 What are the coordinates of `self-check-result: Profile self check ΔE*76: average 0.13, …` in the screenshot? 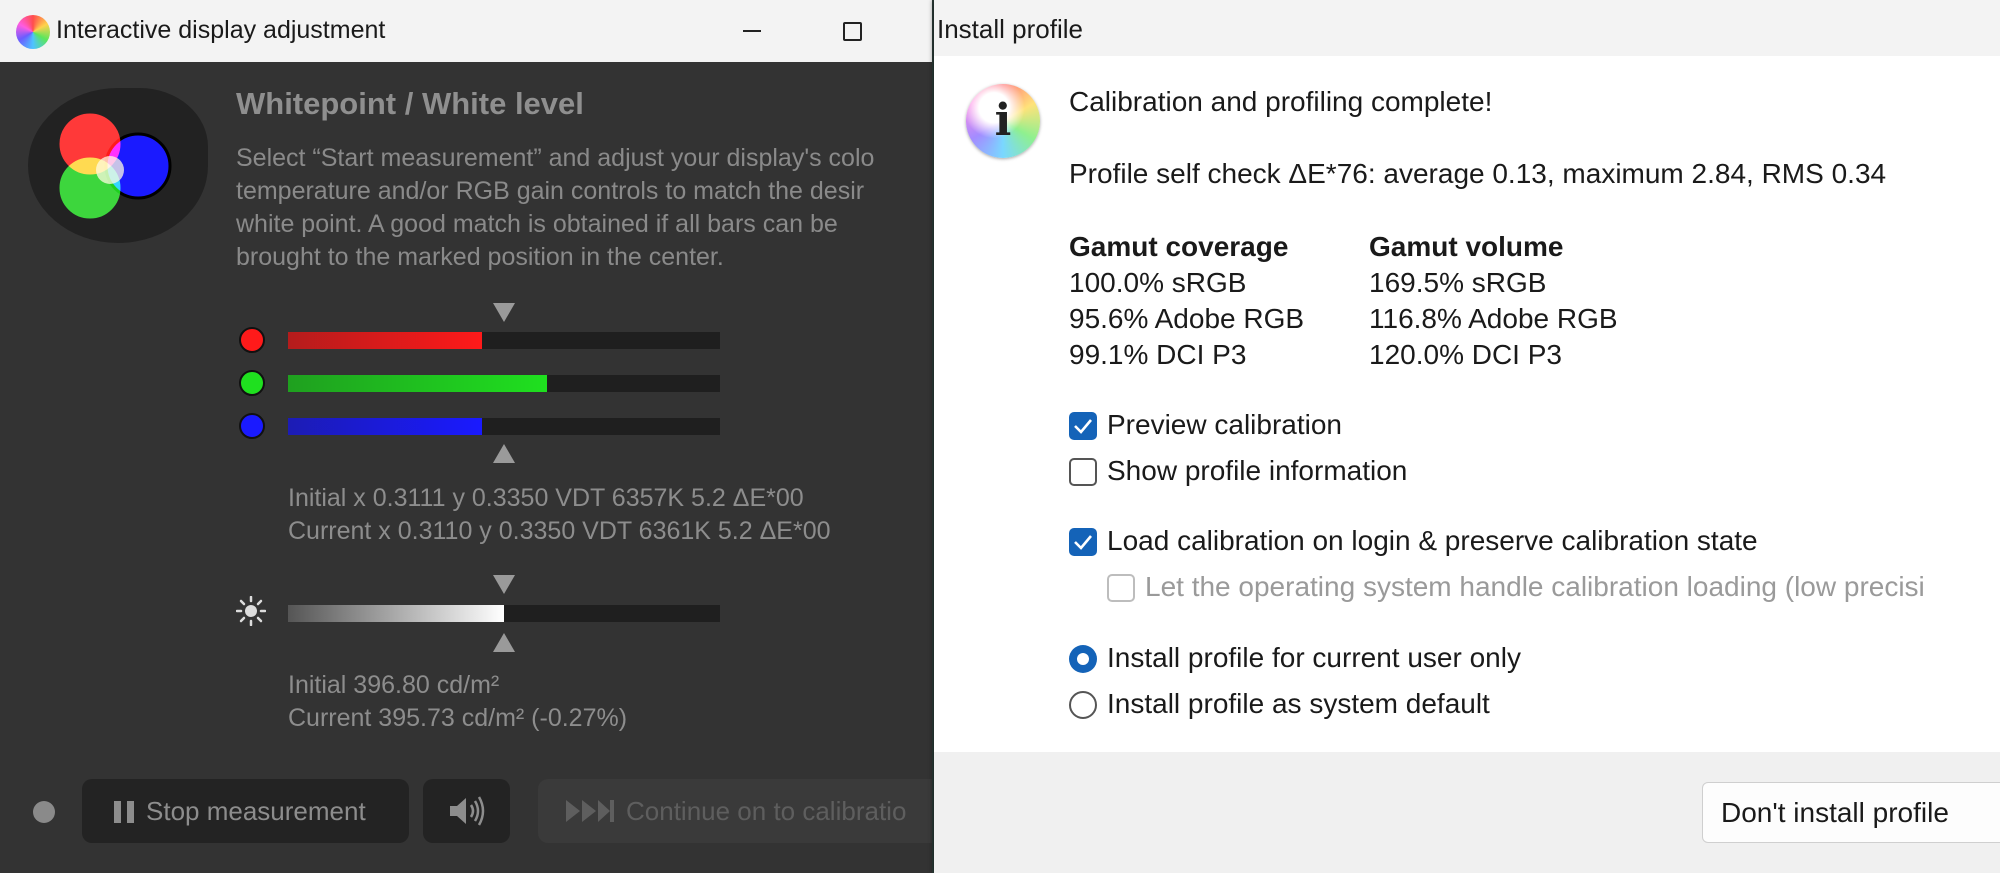 It's located at (1478, 173).